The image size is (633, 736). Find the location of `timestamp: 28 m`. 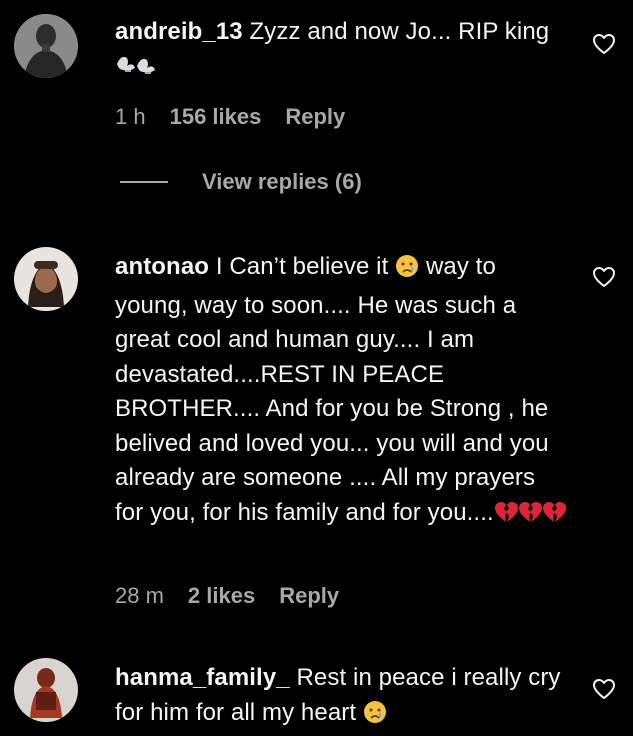

timestamp: 28 m is located at coordinates (139, 595).